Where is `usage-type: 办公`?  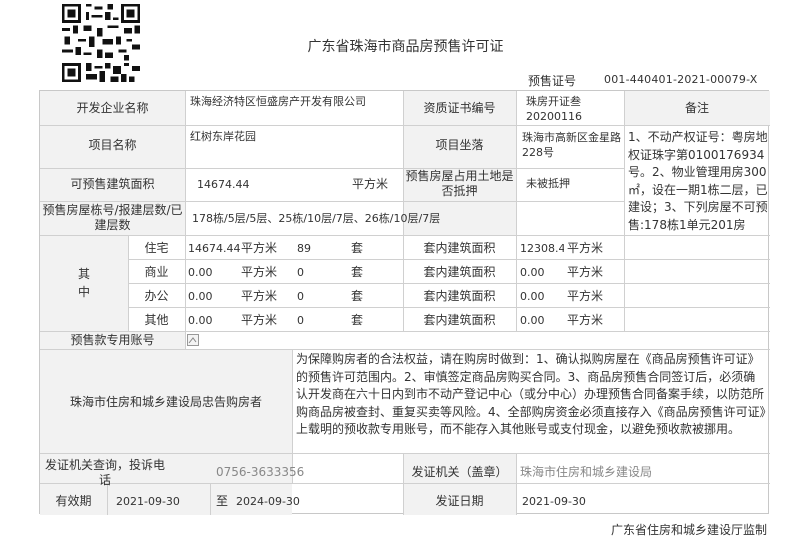
usage-type: 办公 is located at coordinates (156, 296).